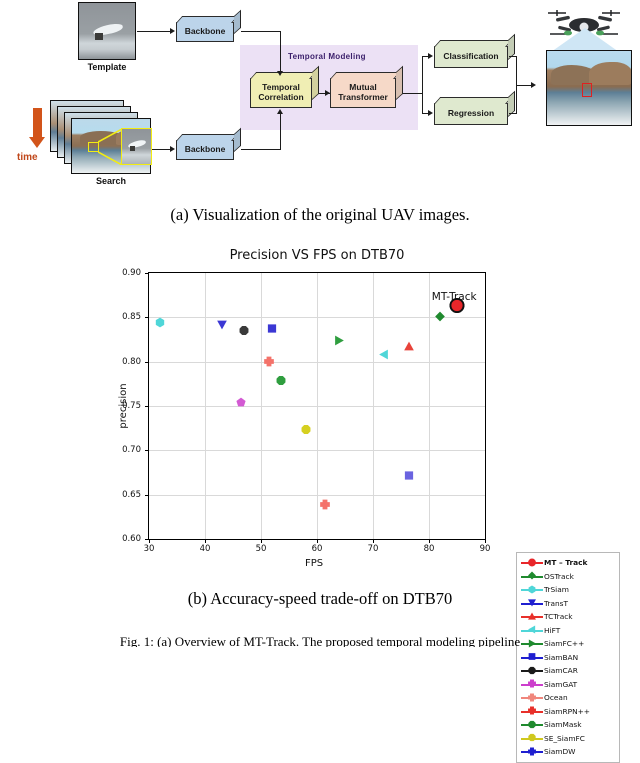 Image resolution: width=640 pixels, height=763 pixels. Describe the element at coordinates (317, 255) in the screenshot. I see `chart-title: Precision VS FPS on DTB70` at that location.